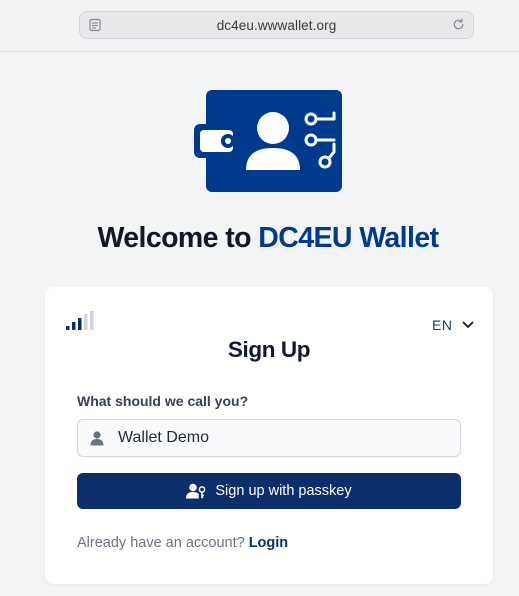 The height and width of the screenshot is (596, 519). I want to click on login-link: Login, so click(268, 543).